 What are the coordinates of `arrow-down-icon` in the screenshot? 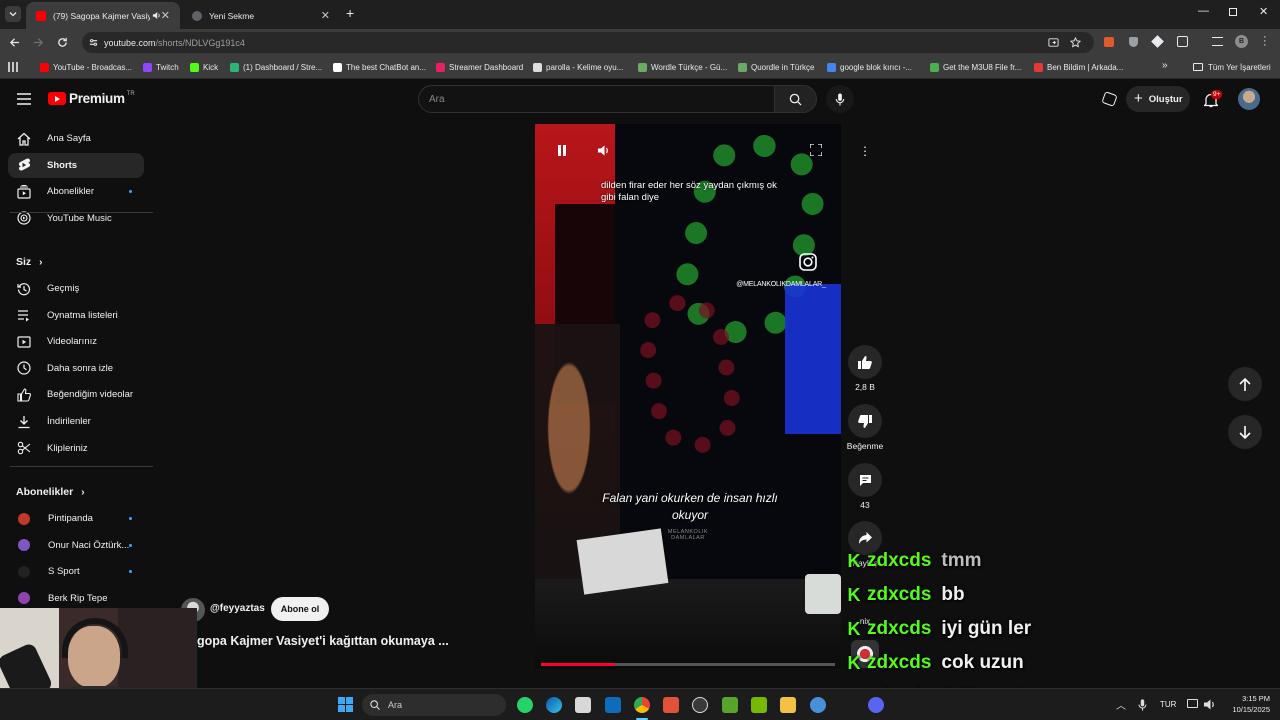 It's located at (1245, 432).